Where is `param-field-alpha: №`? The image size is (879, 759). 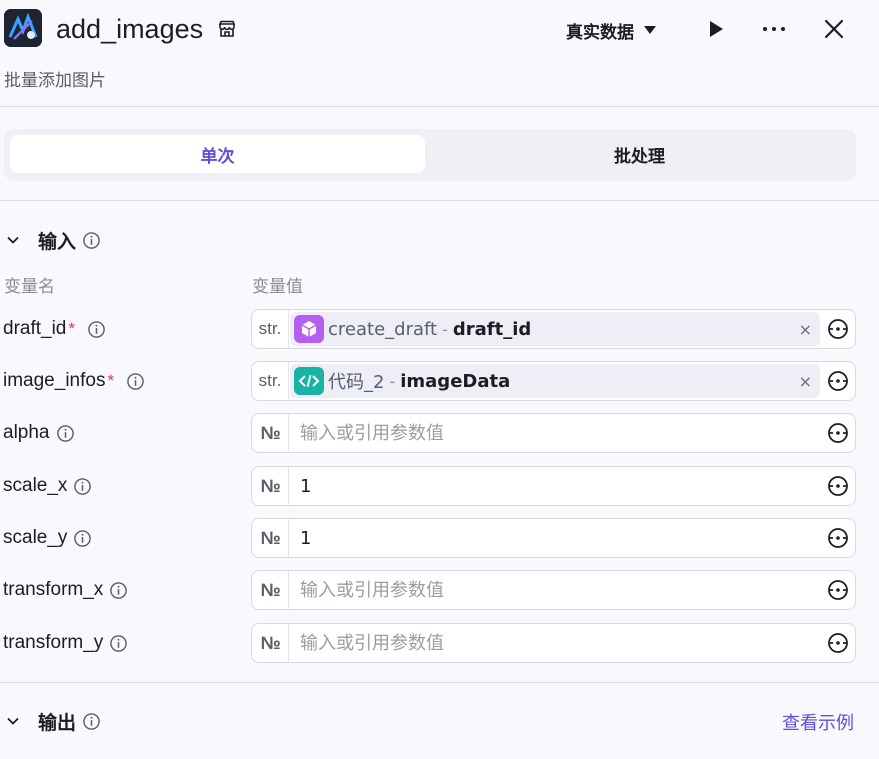
param-field-alpha: № is located at coordinates (553, 433).